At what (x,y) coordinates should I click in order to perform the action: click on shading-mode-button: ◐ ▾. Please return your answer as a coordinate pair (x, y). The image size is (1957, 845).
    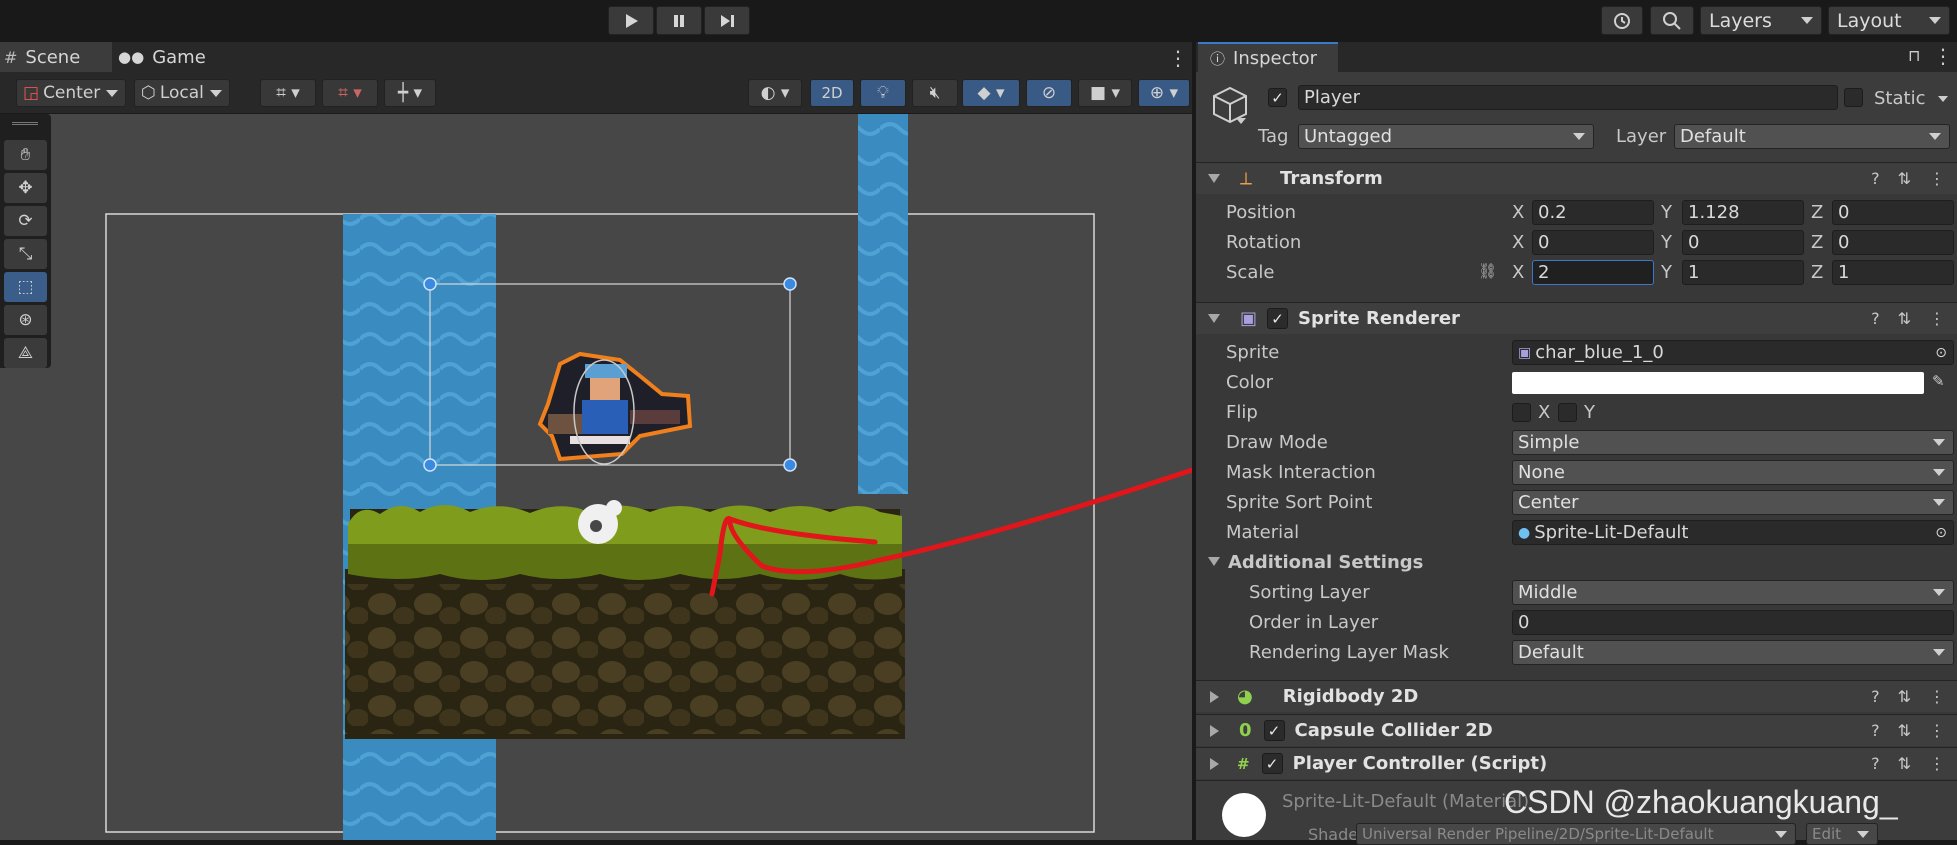
    Looking at the image, I should click on (775, 93).